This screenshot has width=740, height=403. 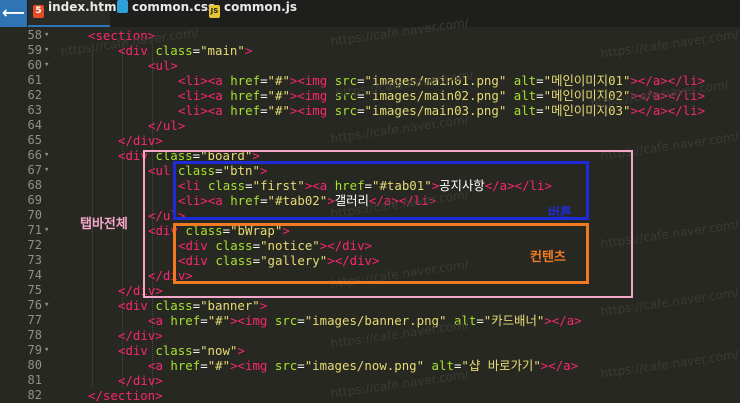 I want to click on line-number: 62, so click(x=34, y=95).